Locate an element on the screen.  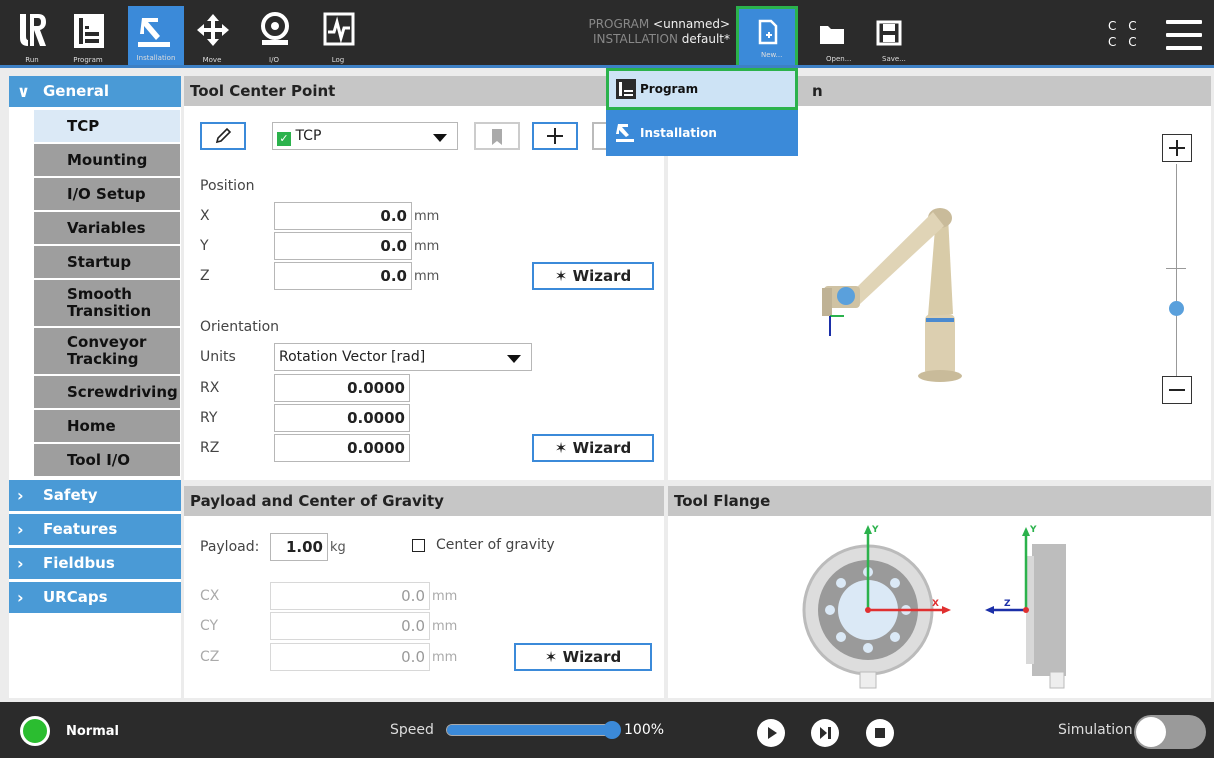
orientation-label: Orientation is located at coordinates (240, 327).